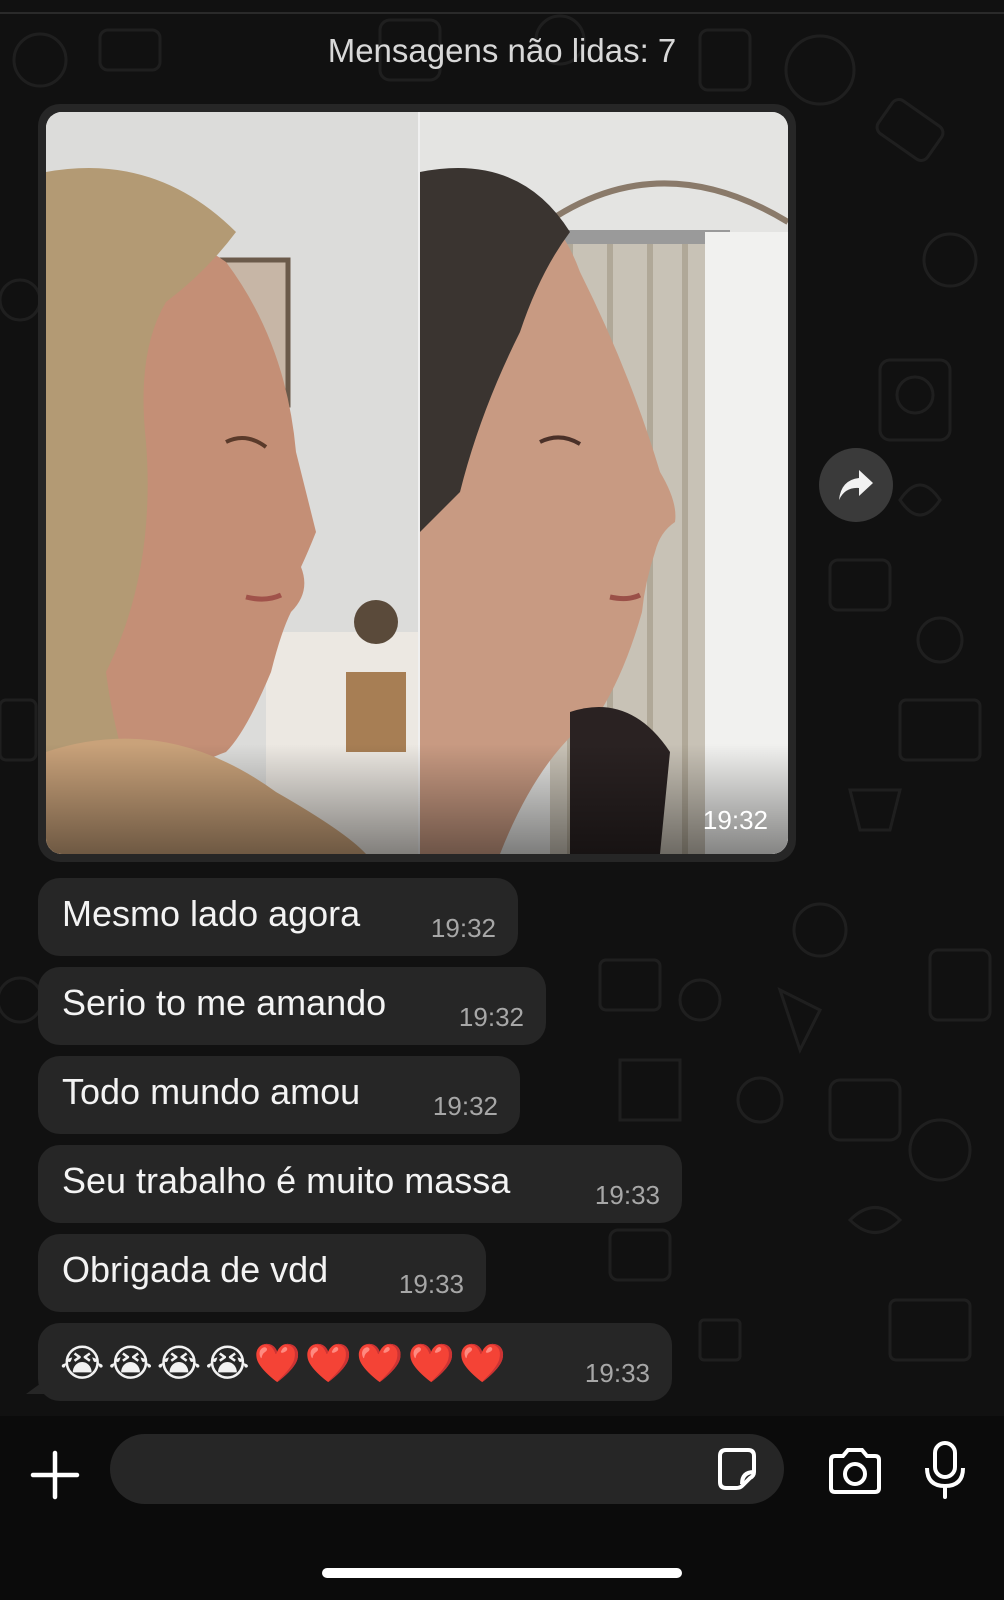 The height and width of the screenshot is (1600, 1004). What do you see at coordinates (737, 1469) in the screenshot?
I see `sticker-icon` at bounding box center [737, 1469].